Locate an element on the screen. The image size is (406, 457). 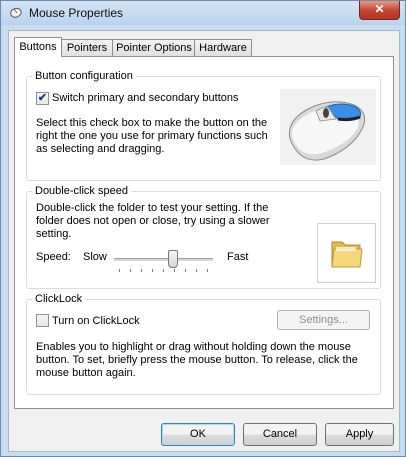
slow-label: Slow is located at coordinates (95, 257).